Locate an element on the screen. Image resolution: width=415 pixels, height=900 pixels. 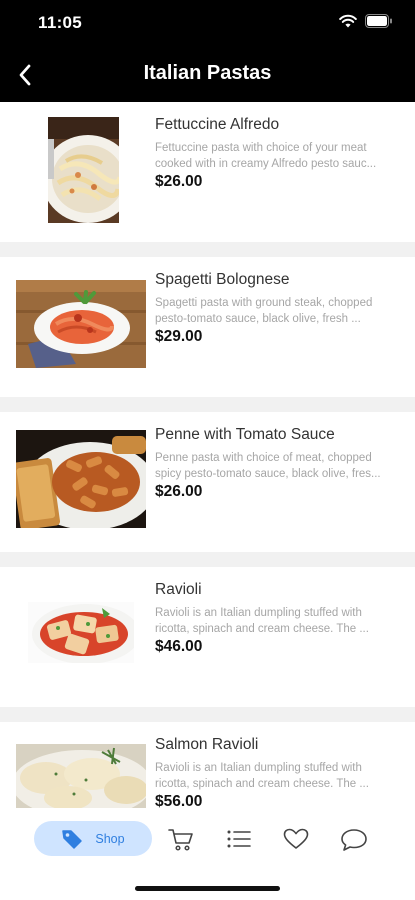
nav-bar: Italian Pastas is located at coordinates (207, 75).